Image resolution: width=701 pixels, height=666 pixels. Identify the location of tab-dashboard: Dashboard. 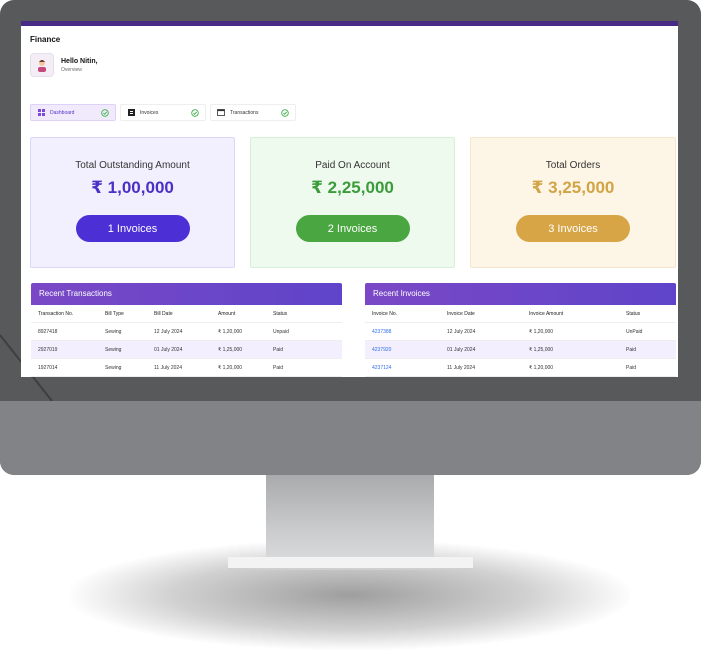
(73, 112).